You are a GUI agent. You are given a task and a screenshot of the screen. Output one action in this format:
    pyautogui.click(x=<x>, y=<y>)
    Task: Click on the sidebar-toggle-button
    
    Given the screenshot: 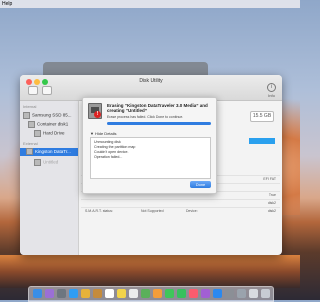 What is the action you would take?
    pyautogui.click(x=33, y=90)
    